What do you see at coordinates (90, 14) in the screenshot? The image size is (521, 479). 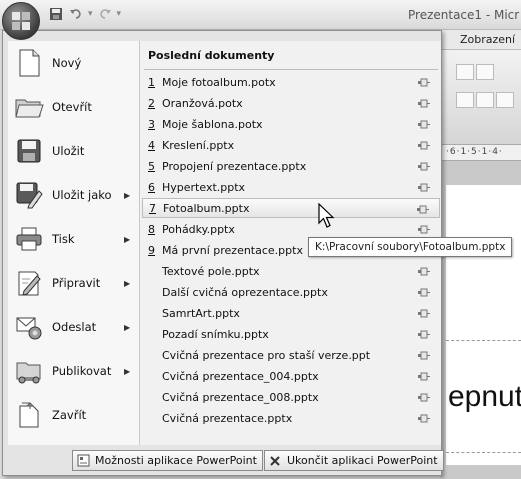 I see `chevron-down-icon: ▾` at bounding box center [90, 14].